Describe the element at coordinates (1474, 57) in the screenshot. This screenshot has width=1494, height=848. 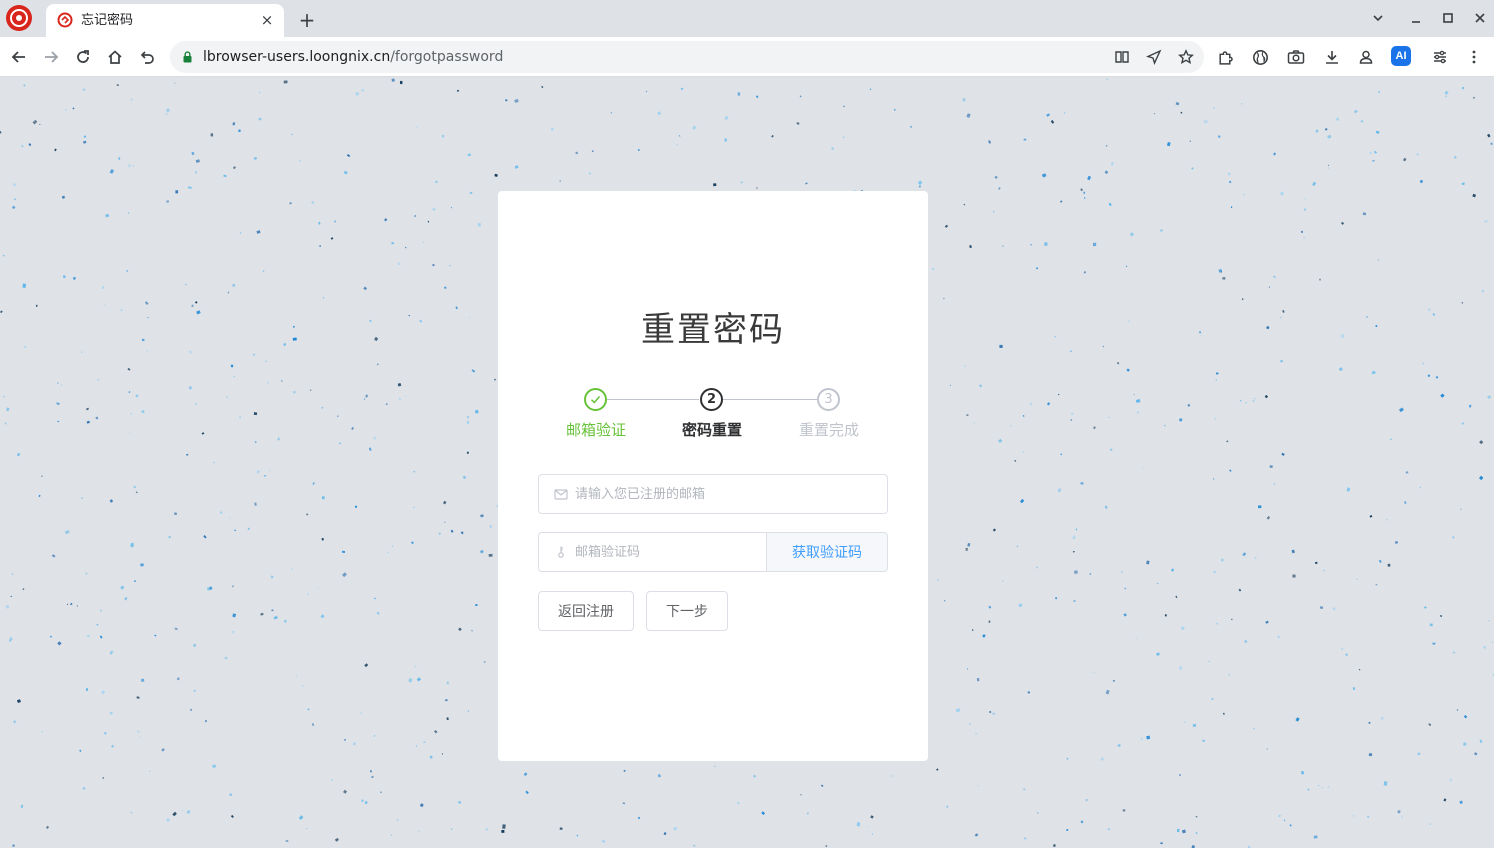
I see `menu-kebab-icon` at that location.